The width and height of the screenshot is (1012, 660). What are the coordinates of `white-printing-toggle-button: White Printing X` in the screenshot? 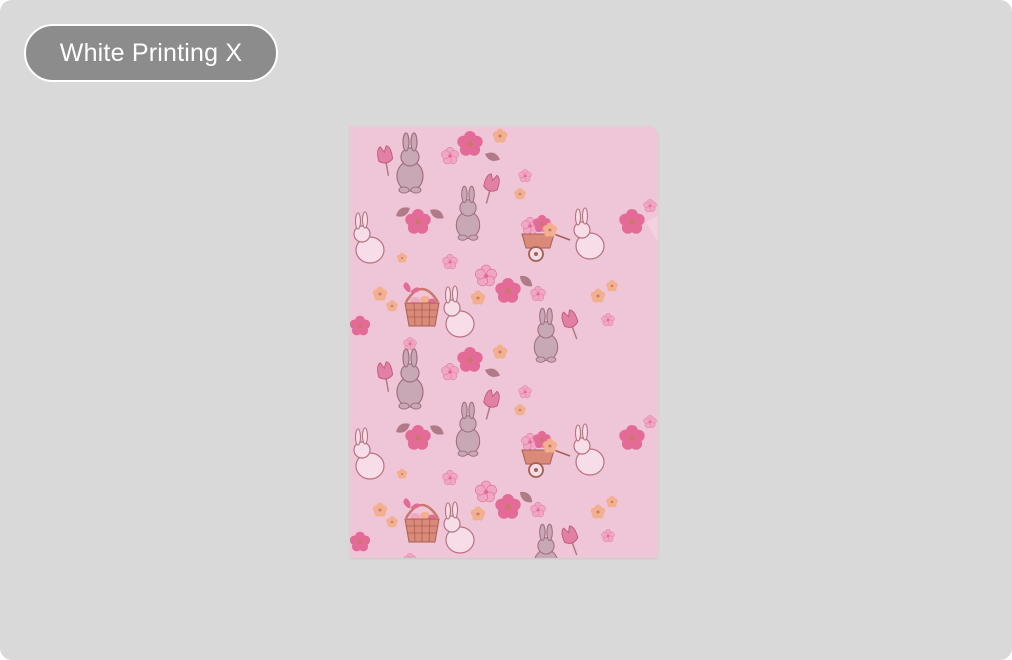 It's located at (151, 53).